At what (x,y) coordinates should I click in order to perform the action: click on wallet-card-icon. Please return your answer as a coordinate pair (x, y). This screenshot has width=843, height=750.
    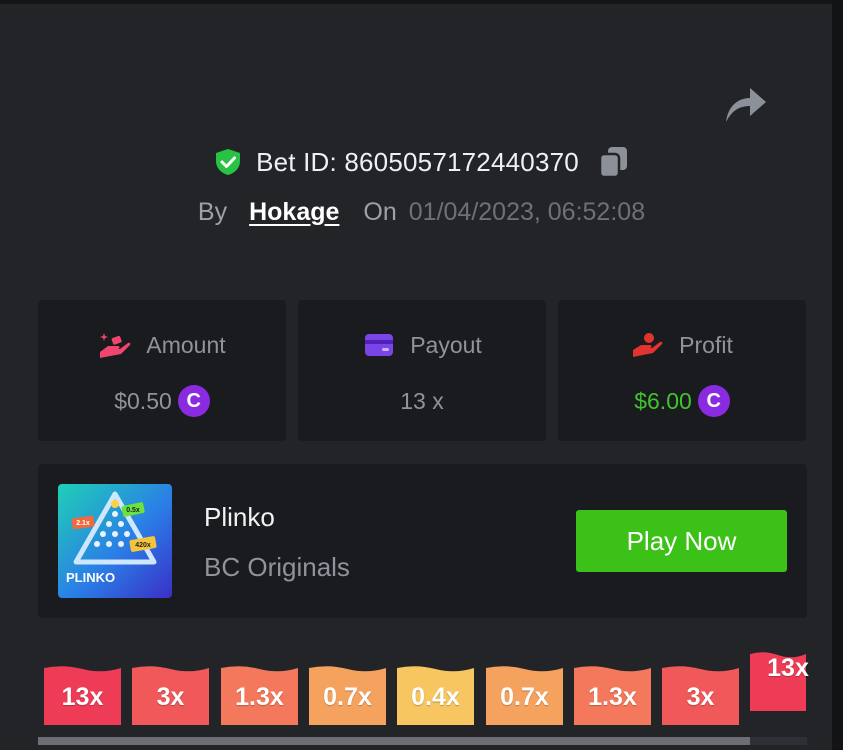
    Looking at the image, I should click on (379, 345).